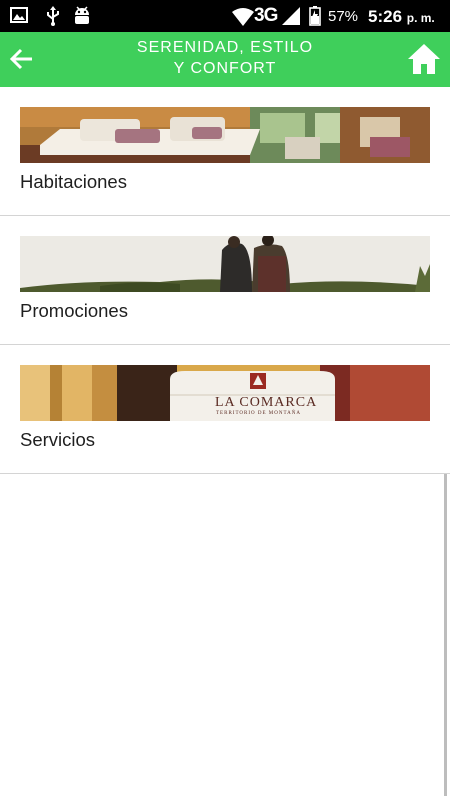 This screenshot has height=800, width=450. Describe the element at coordinates (225, 47) in the screenshot. I see `title-line-1: SERENIDAD, ESTILO` at that location.